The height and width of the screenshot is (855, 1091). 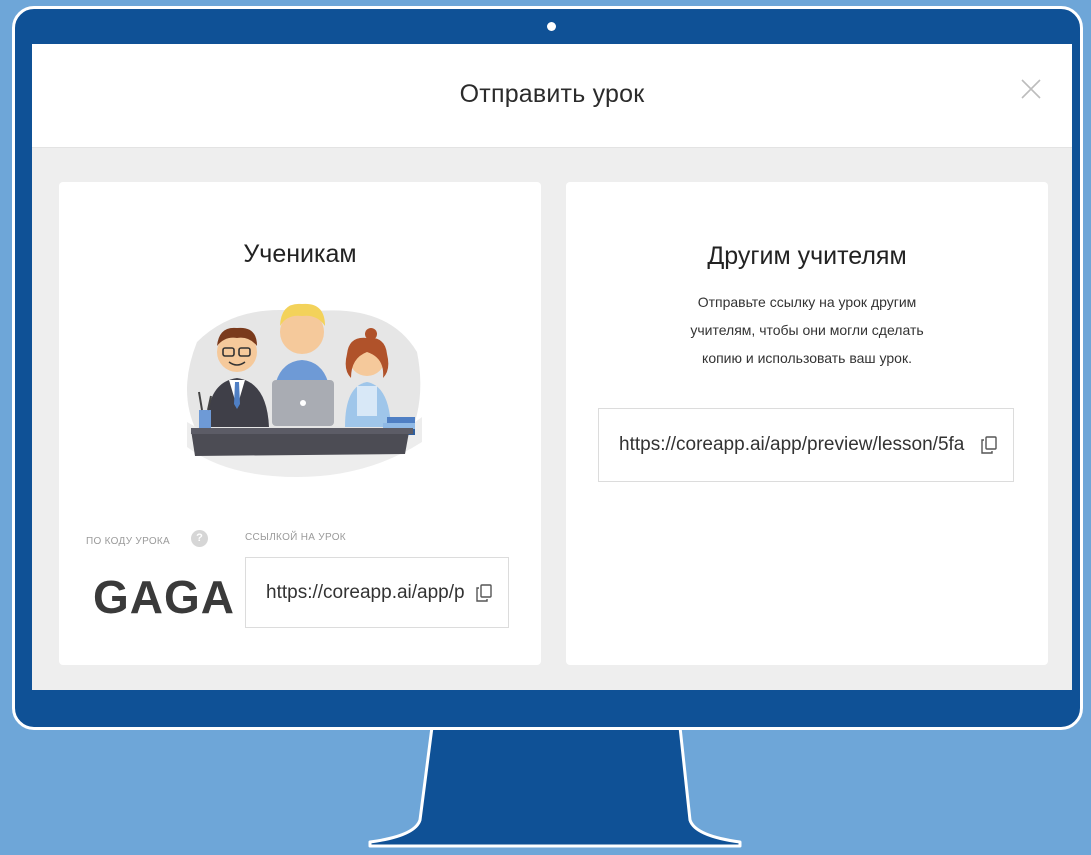 I want to click on description-line: копию и использовать ваш урок., so click(x=807, y=358).